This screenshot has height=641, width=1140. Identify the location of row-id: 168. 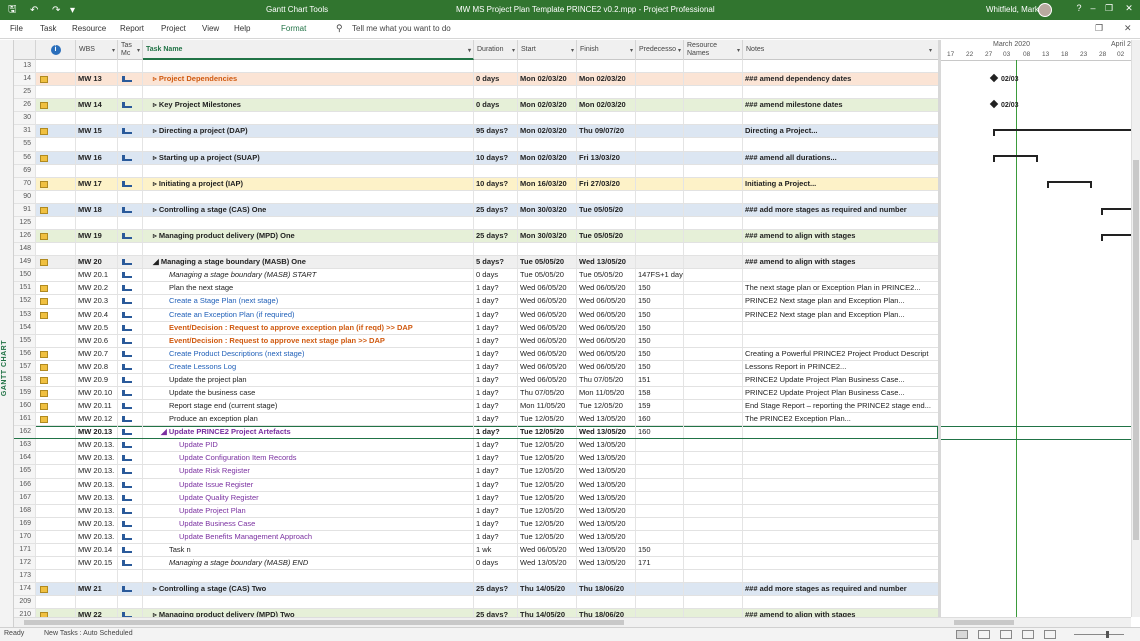
(25, 510).